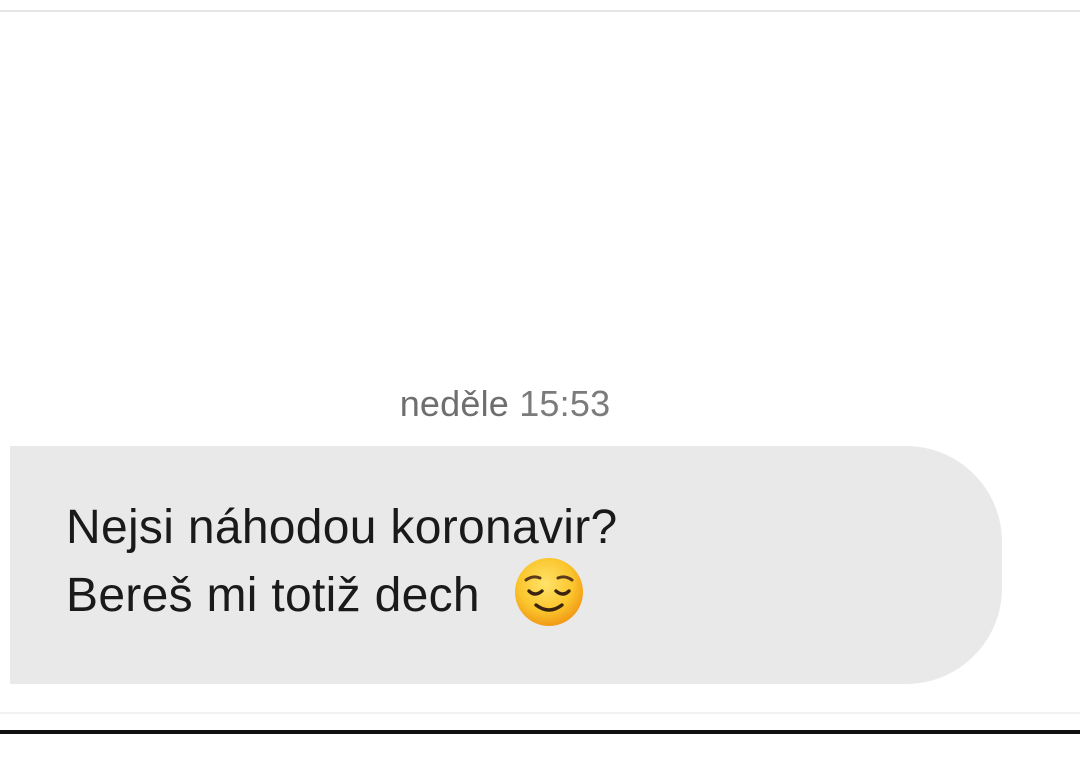  What do you see at coordinates (540, 713) in the screenshot?
I see `bottom-light-divider` at bounding box center [540, 713].